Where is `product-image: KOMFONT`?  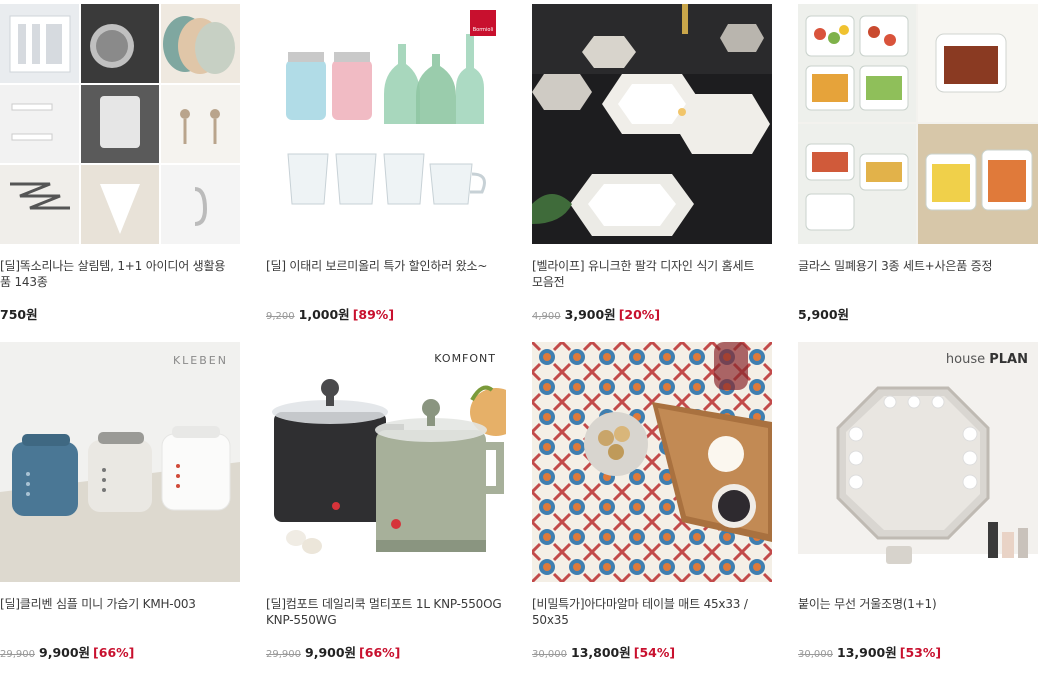
product-image: KOMFONT is located at coordinates (386, 462).